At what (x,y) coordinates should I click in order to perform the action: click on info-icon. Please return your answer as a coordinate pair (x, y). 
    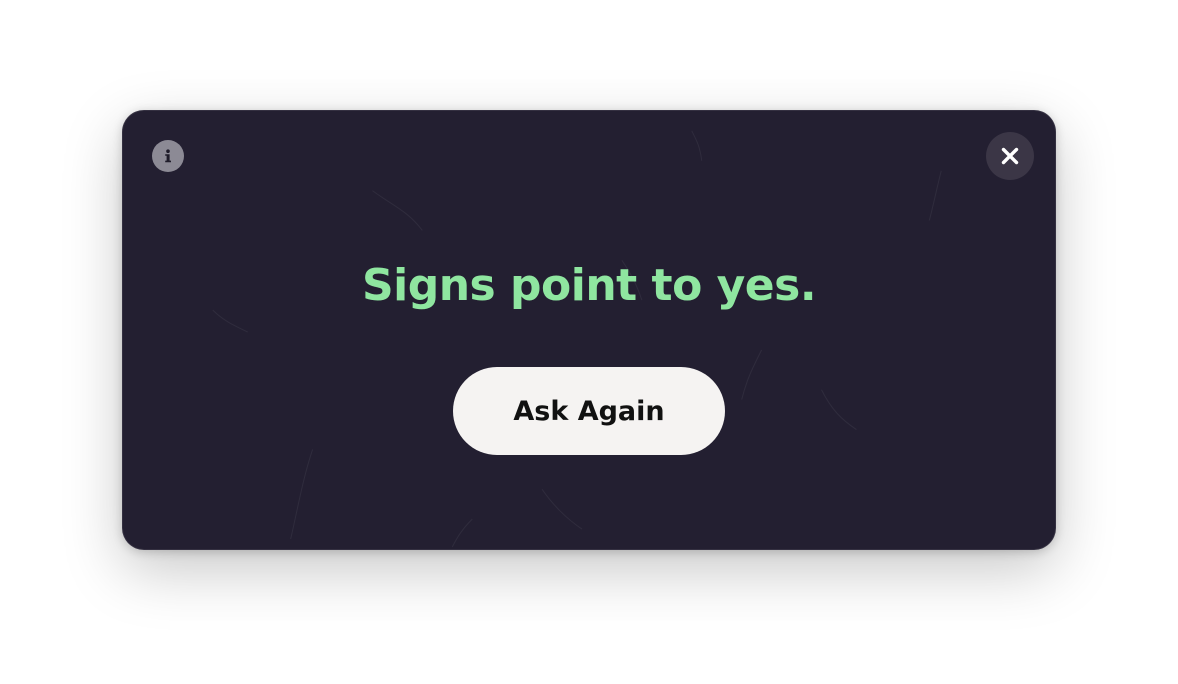
    Looking at the image, I should click on (168, 156).